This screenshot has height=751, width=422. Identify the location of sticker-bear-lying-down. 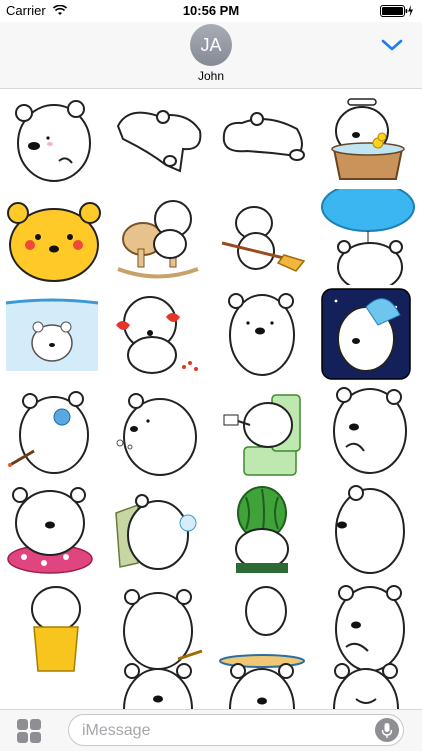
(158, 139).